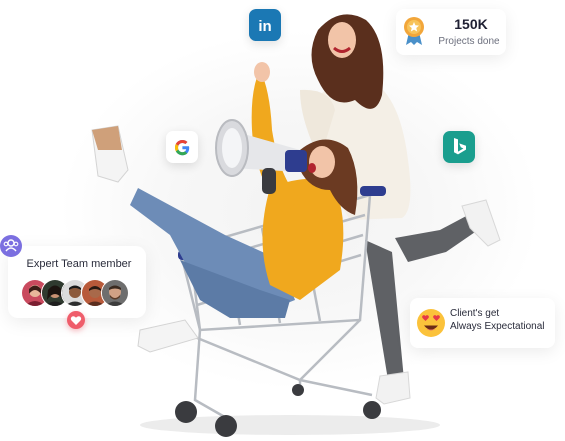 This screenshot has width=565, height=441. What do you see at coordinates (79, 264) in the screenshot?
I see `team-title: Expert Team member` at bounding box center [79, 264].